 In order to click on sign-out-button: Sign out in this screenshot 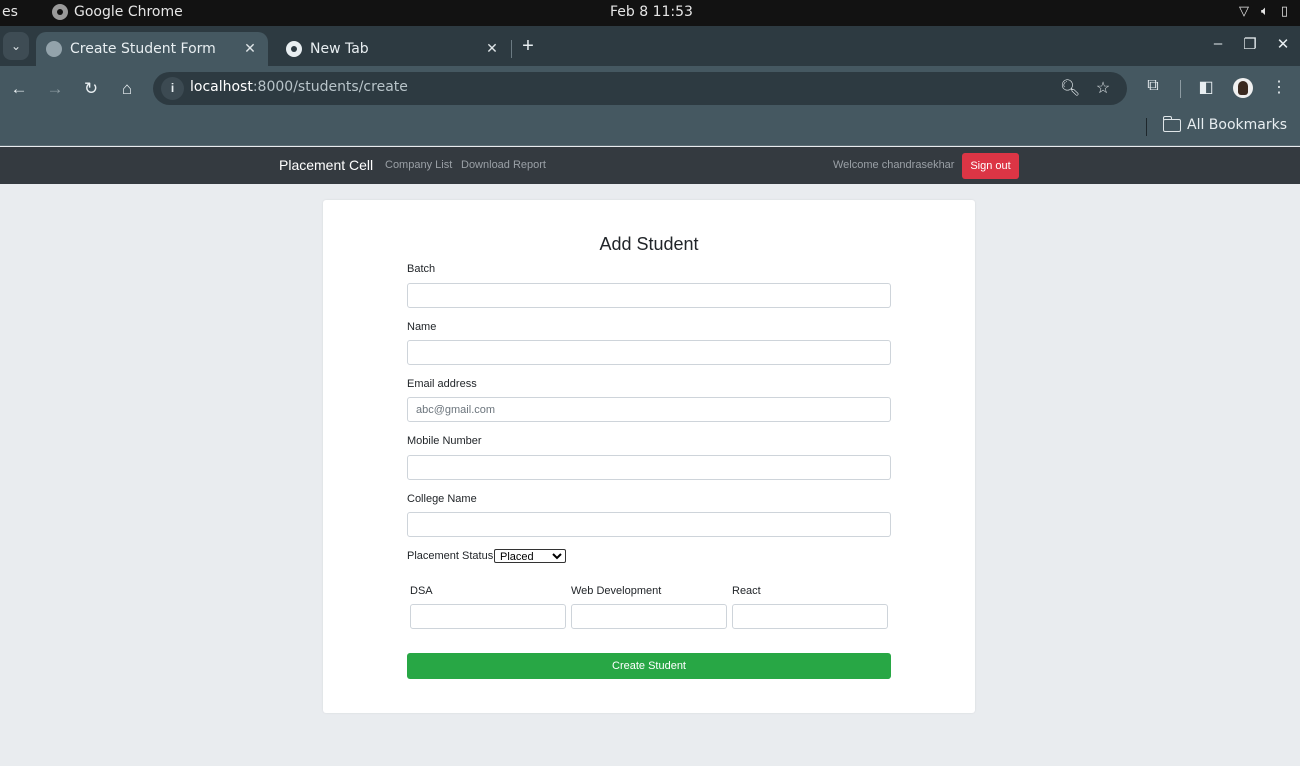, I will do `click(990, 166)`.